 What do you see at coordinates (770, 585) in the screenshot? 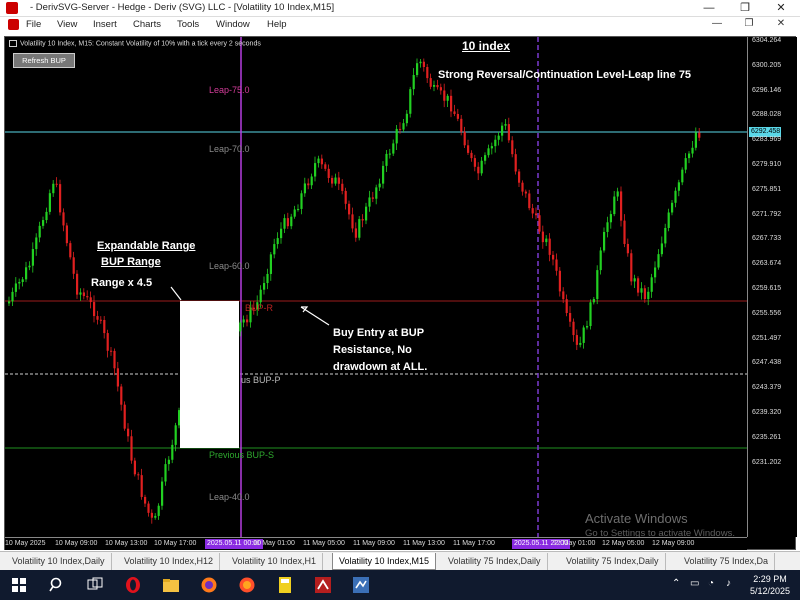
I see `system-clock: 2:29 PM 5/12/2025` at bounding box center [770, 585].